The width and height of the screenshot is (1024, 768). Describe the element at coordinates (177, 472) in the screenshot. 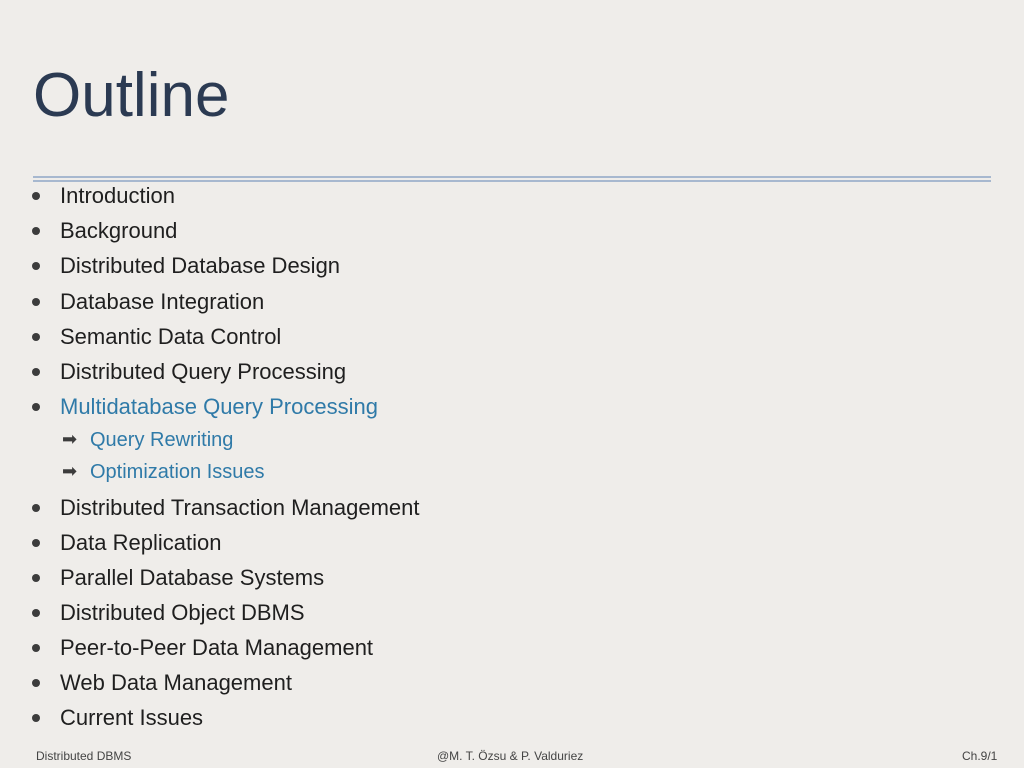

I see `outline-subitem-label: Optimization Issues` at that location.